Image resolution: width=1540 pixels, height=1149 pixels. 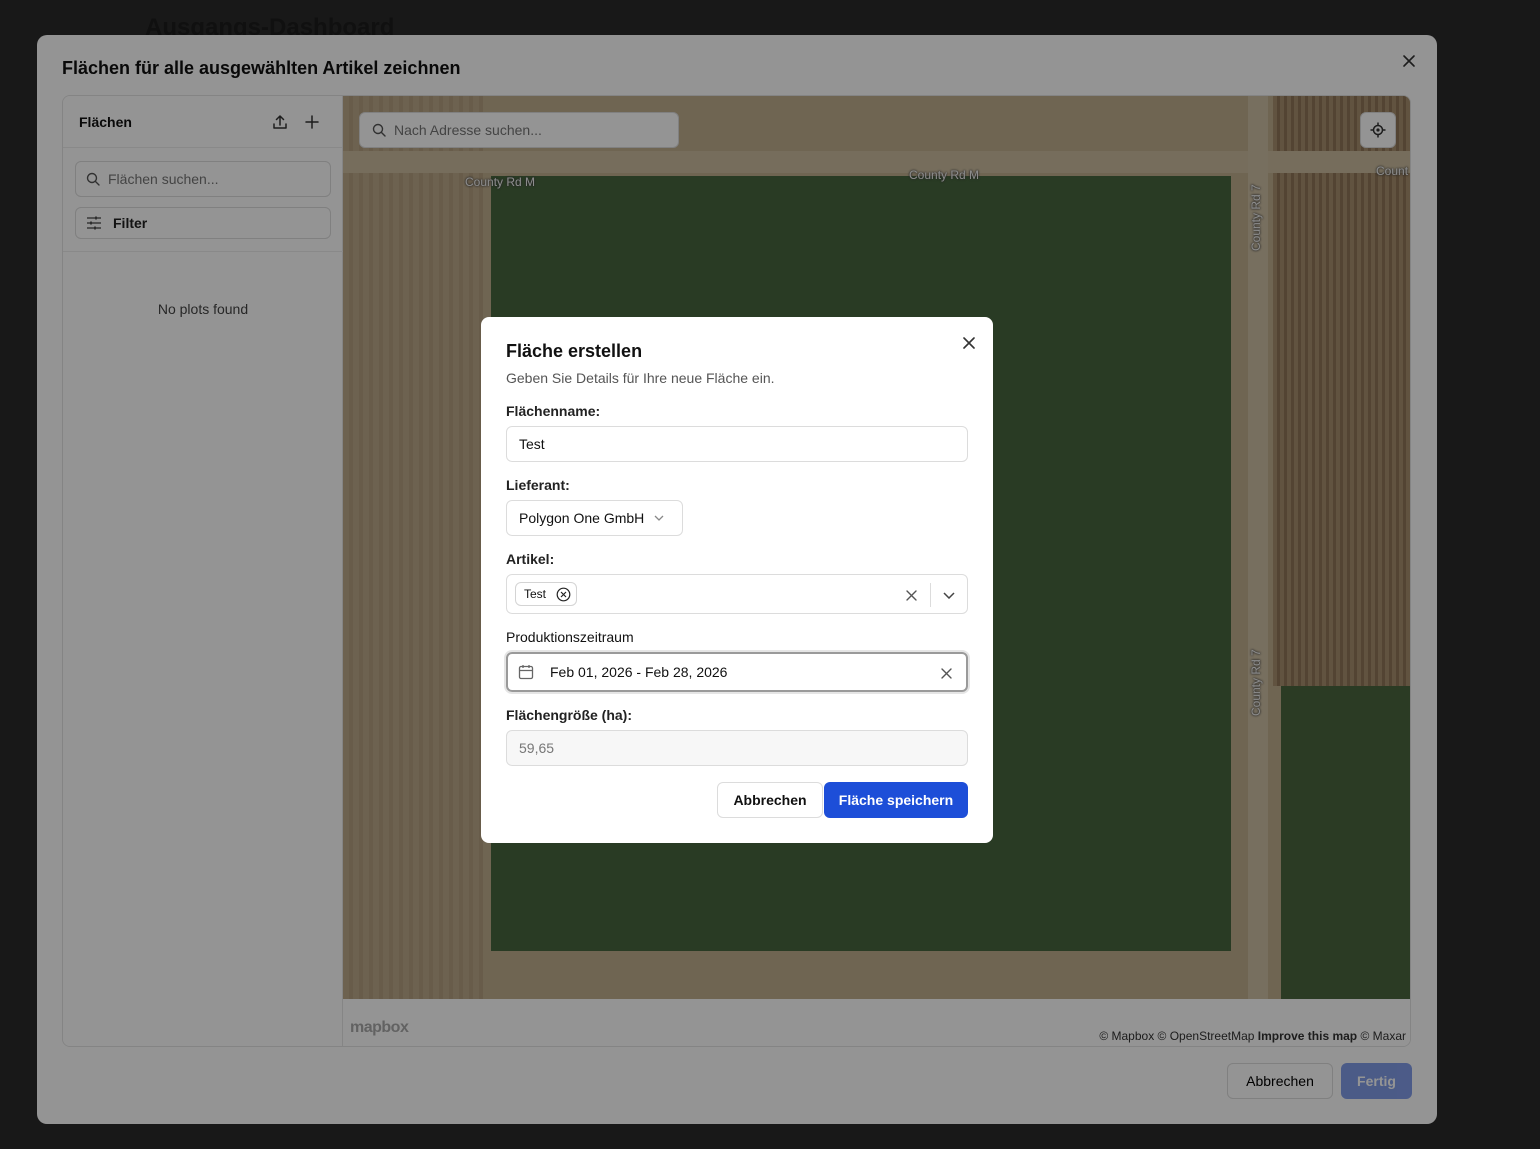 What do you see at coordinates (569, 715) in the screenshot?
I see `area-size-label: Flächengröße (ha):` at bounding box center [569, 715].